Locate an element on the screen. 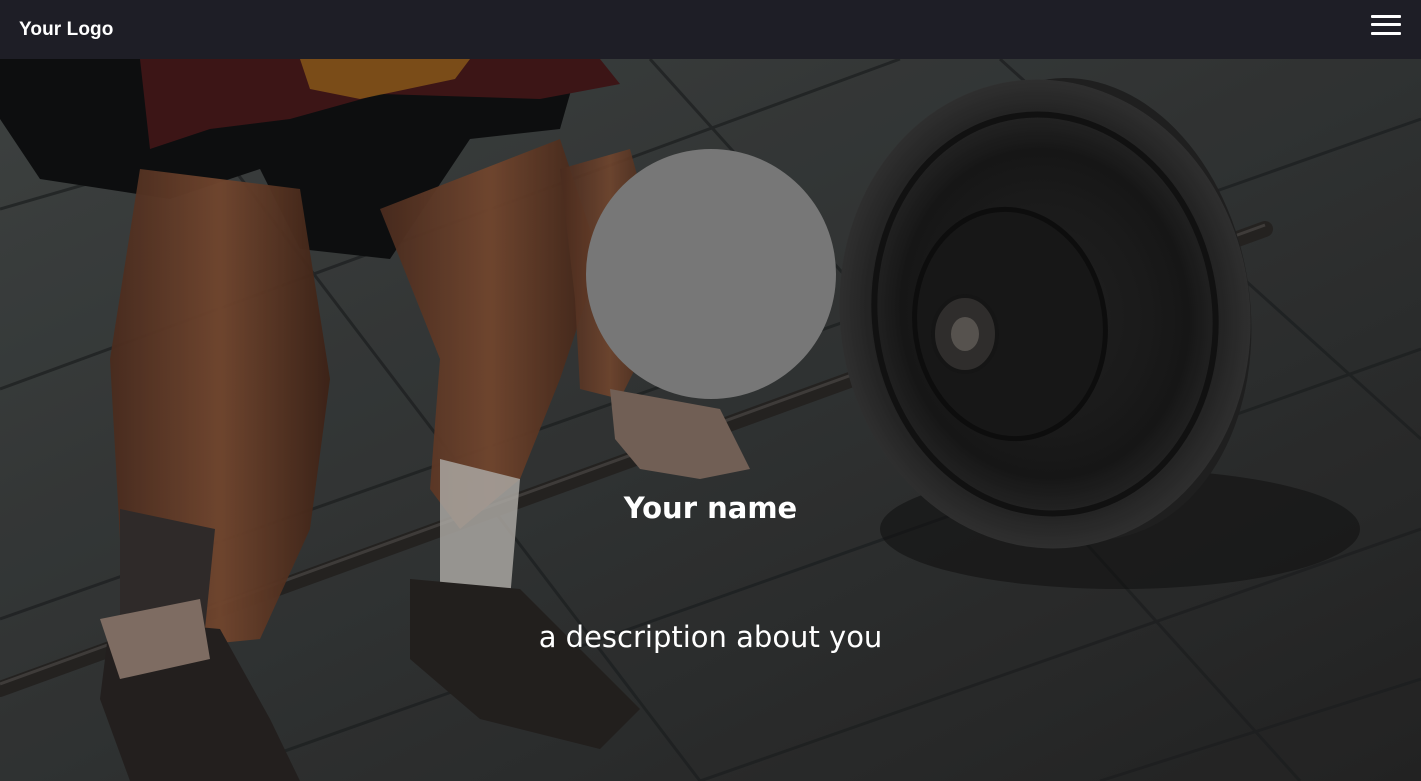 This screenshot has width=1421, height=781. hamburger-menu-icon is located at coordinates (1386, 24).